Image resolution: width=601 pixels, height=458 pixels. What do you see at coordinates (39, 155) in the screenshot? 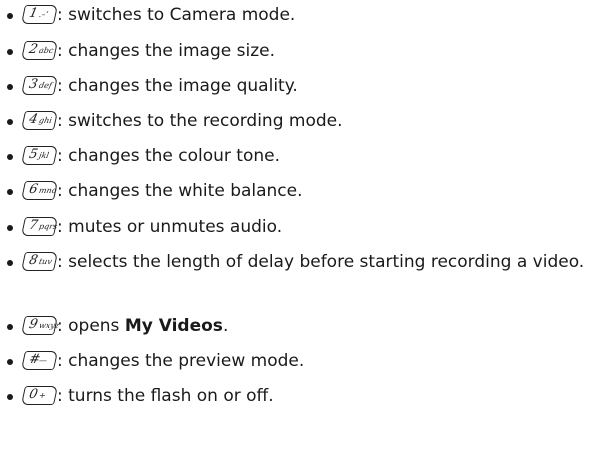
I see `key-5-icon: 5 jkl` at bounding box center [39, 155].